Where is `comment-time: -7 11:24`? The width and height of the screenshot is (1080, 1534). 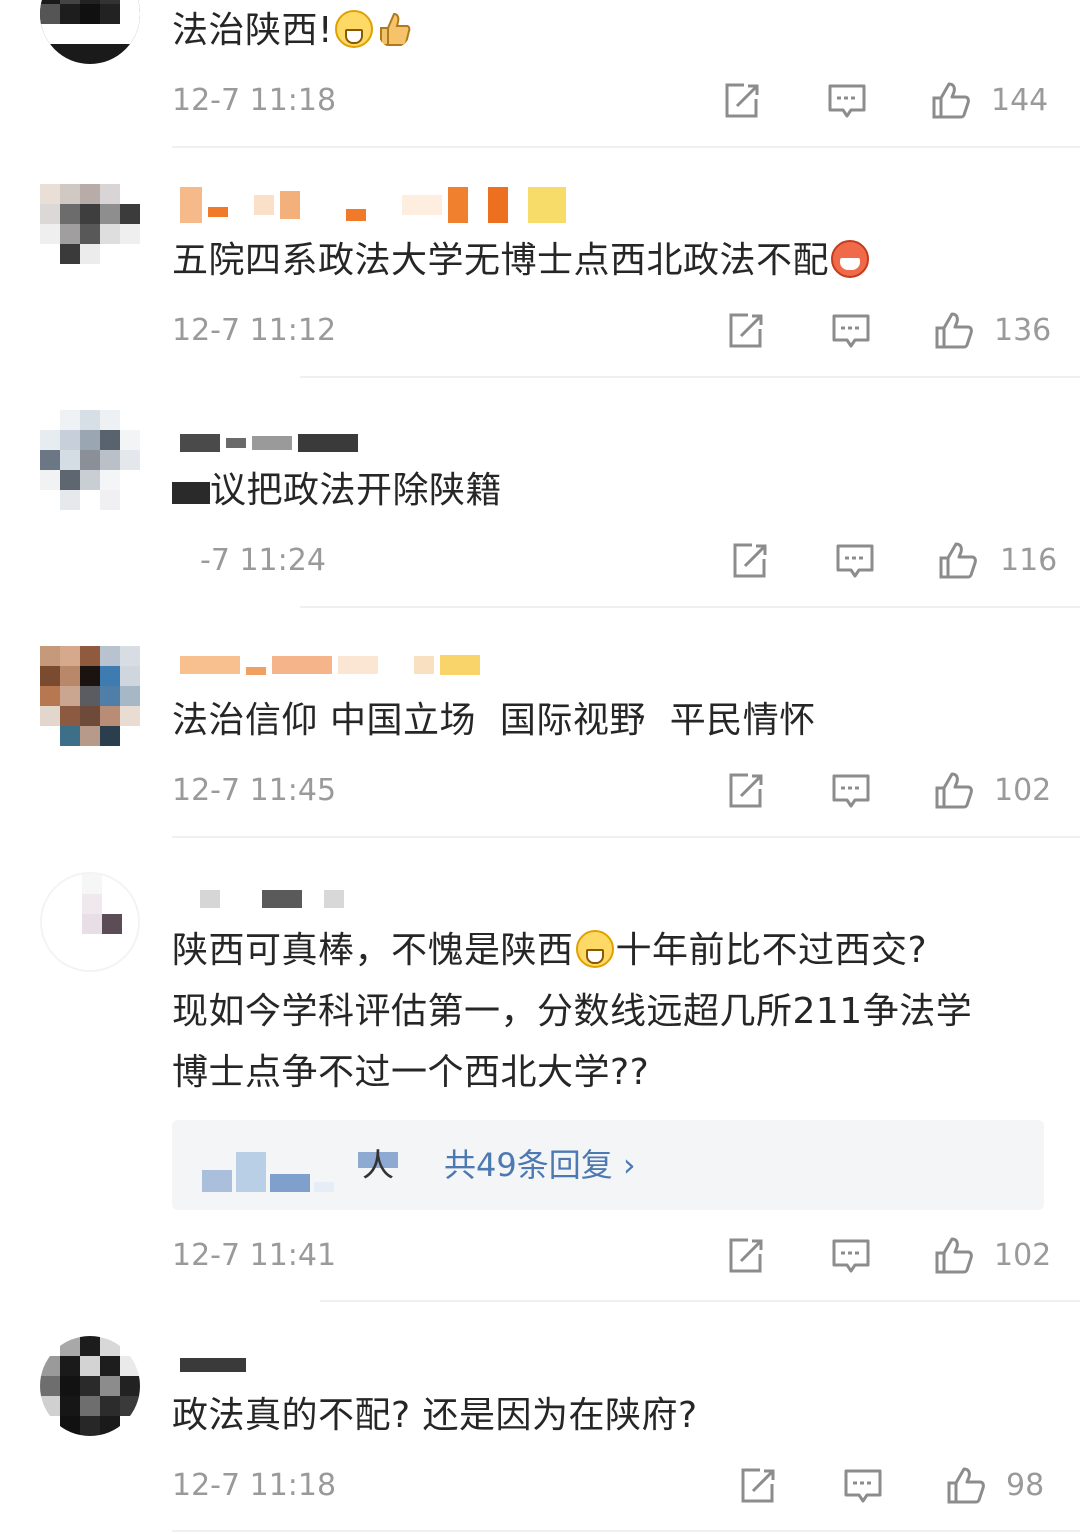
comment-time: -7 11:24 is located at coordinates (263, 560).